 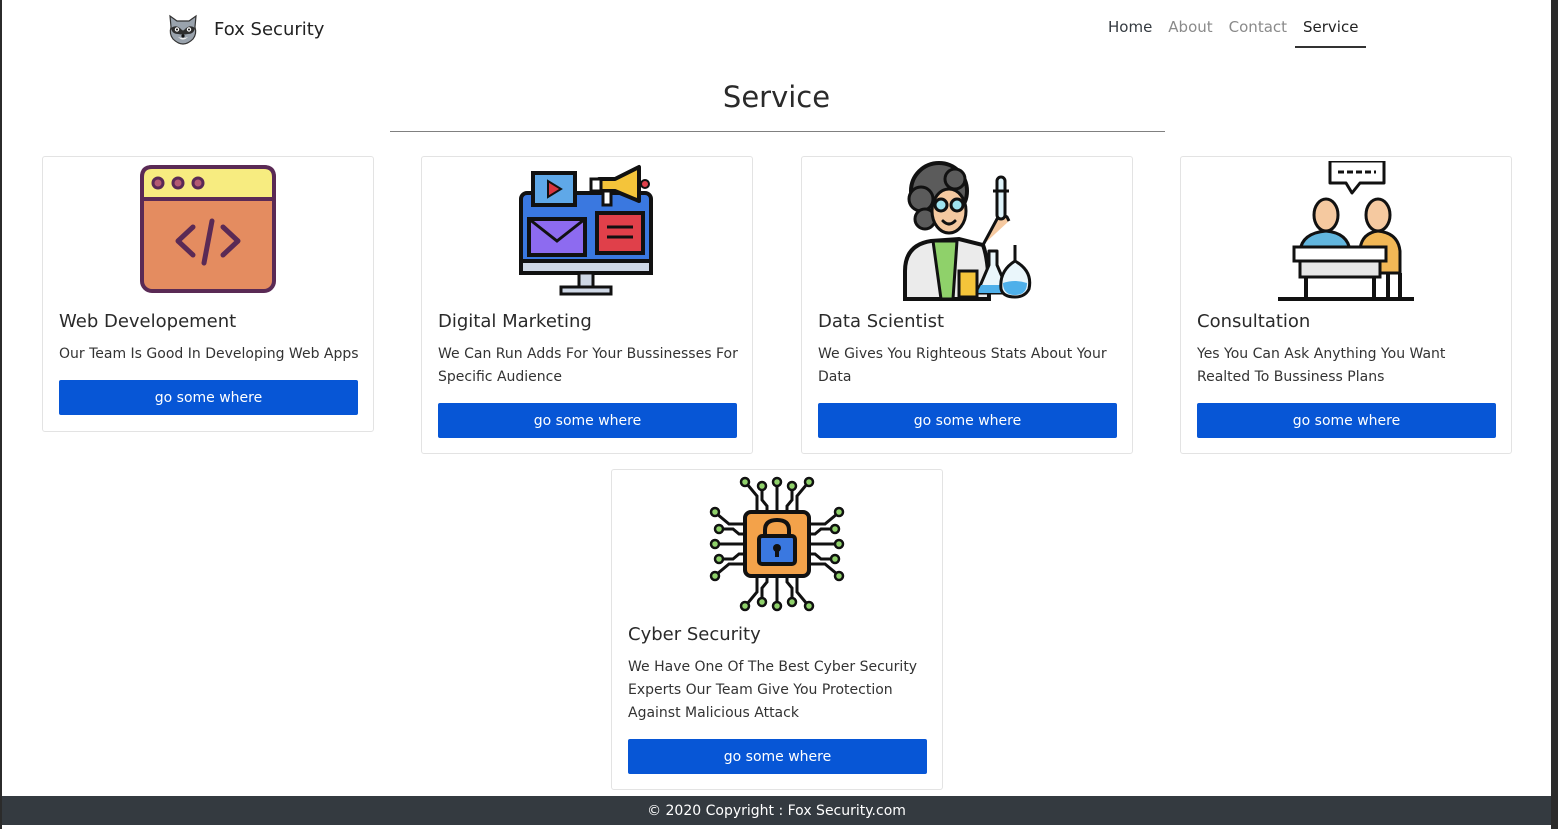 What do you see at coordinates (777, 544) in the screenshot?
I see `circuit-lock-icon` at bounding box center [777, 544].